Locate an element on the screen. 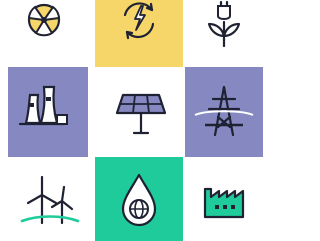 Image resolution: width=320 pixels, height=241 pixels. tile-power-pylon is located at coordinates (224, 112).